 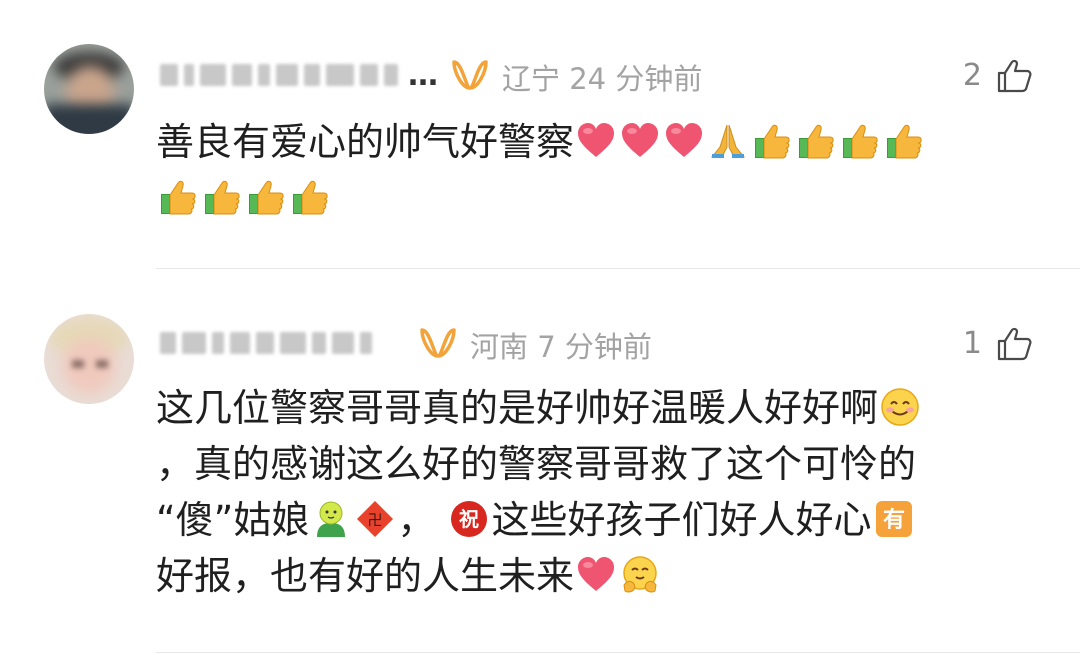 I want to click on timestamp: 7 分钟前, so click(x=594, y=347).